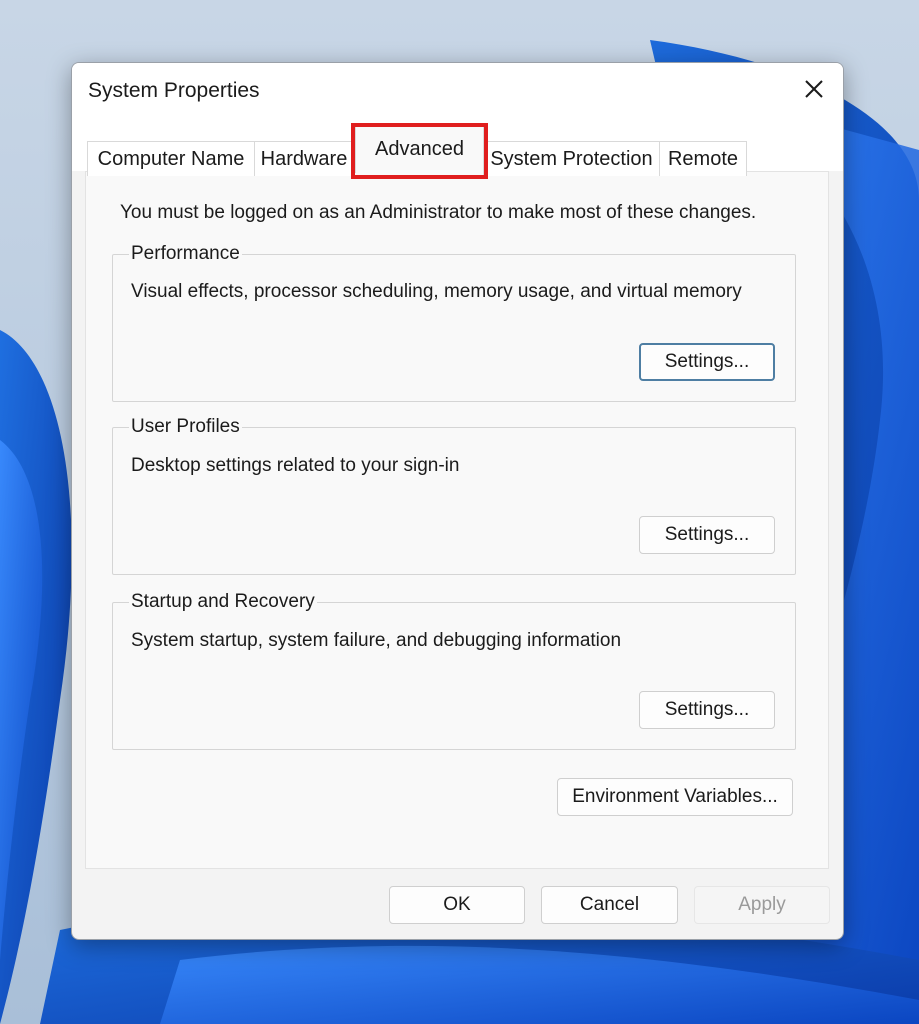 This screenshot has width=919, height=1024. Describe the element at coordinates (762, 905) in the screenshot. I see `apply-button: Apply` at that location.